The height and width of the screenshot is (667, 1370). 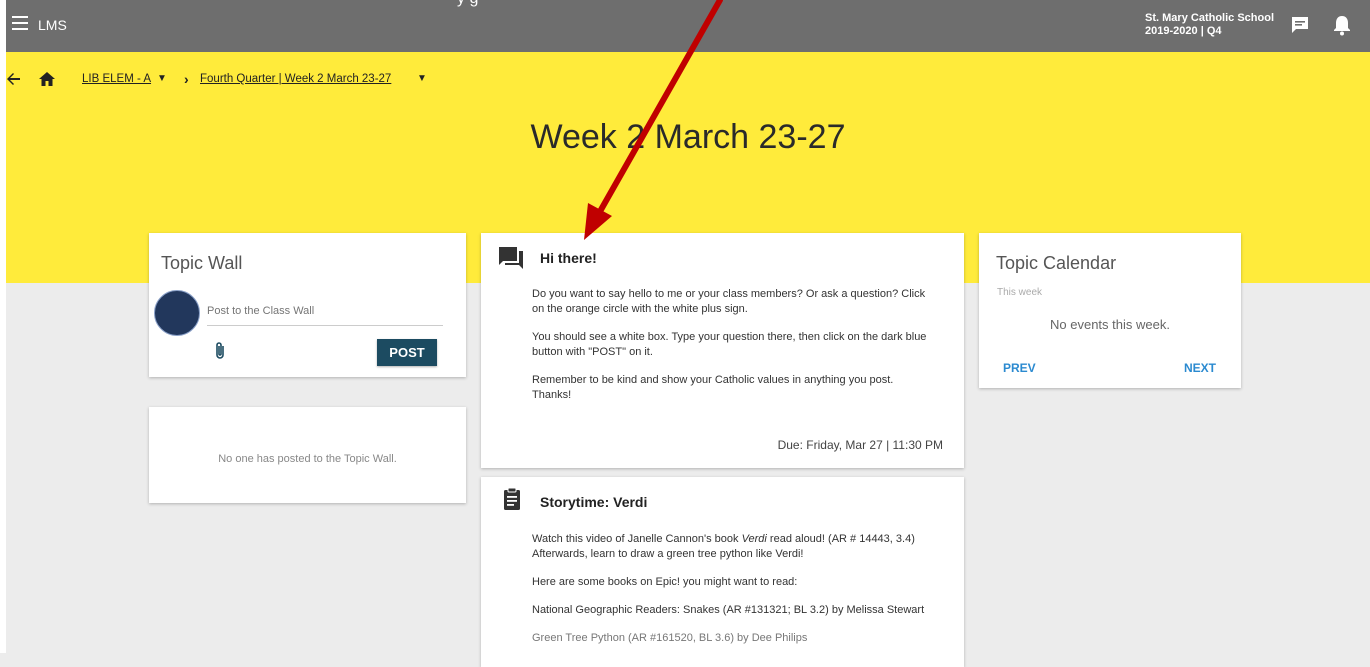 What do you see at coordinates (1020, 292) in the screenshot?
I see `calendar-subtitle: This week` at bounding box center [1020, 292].